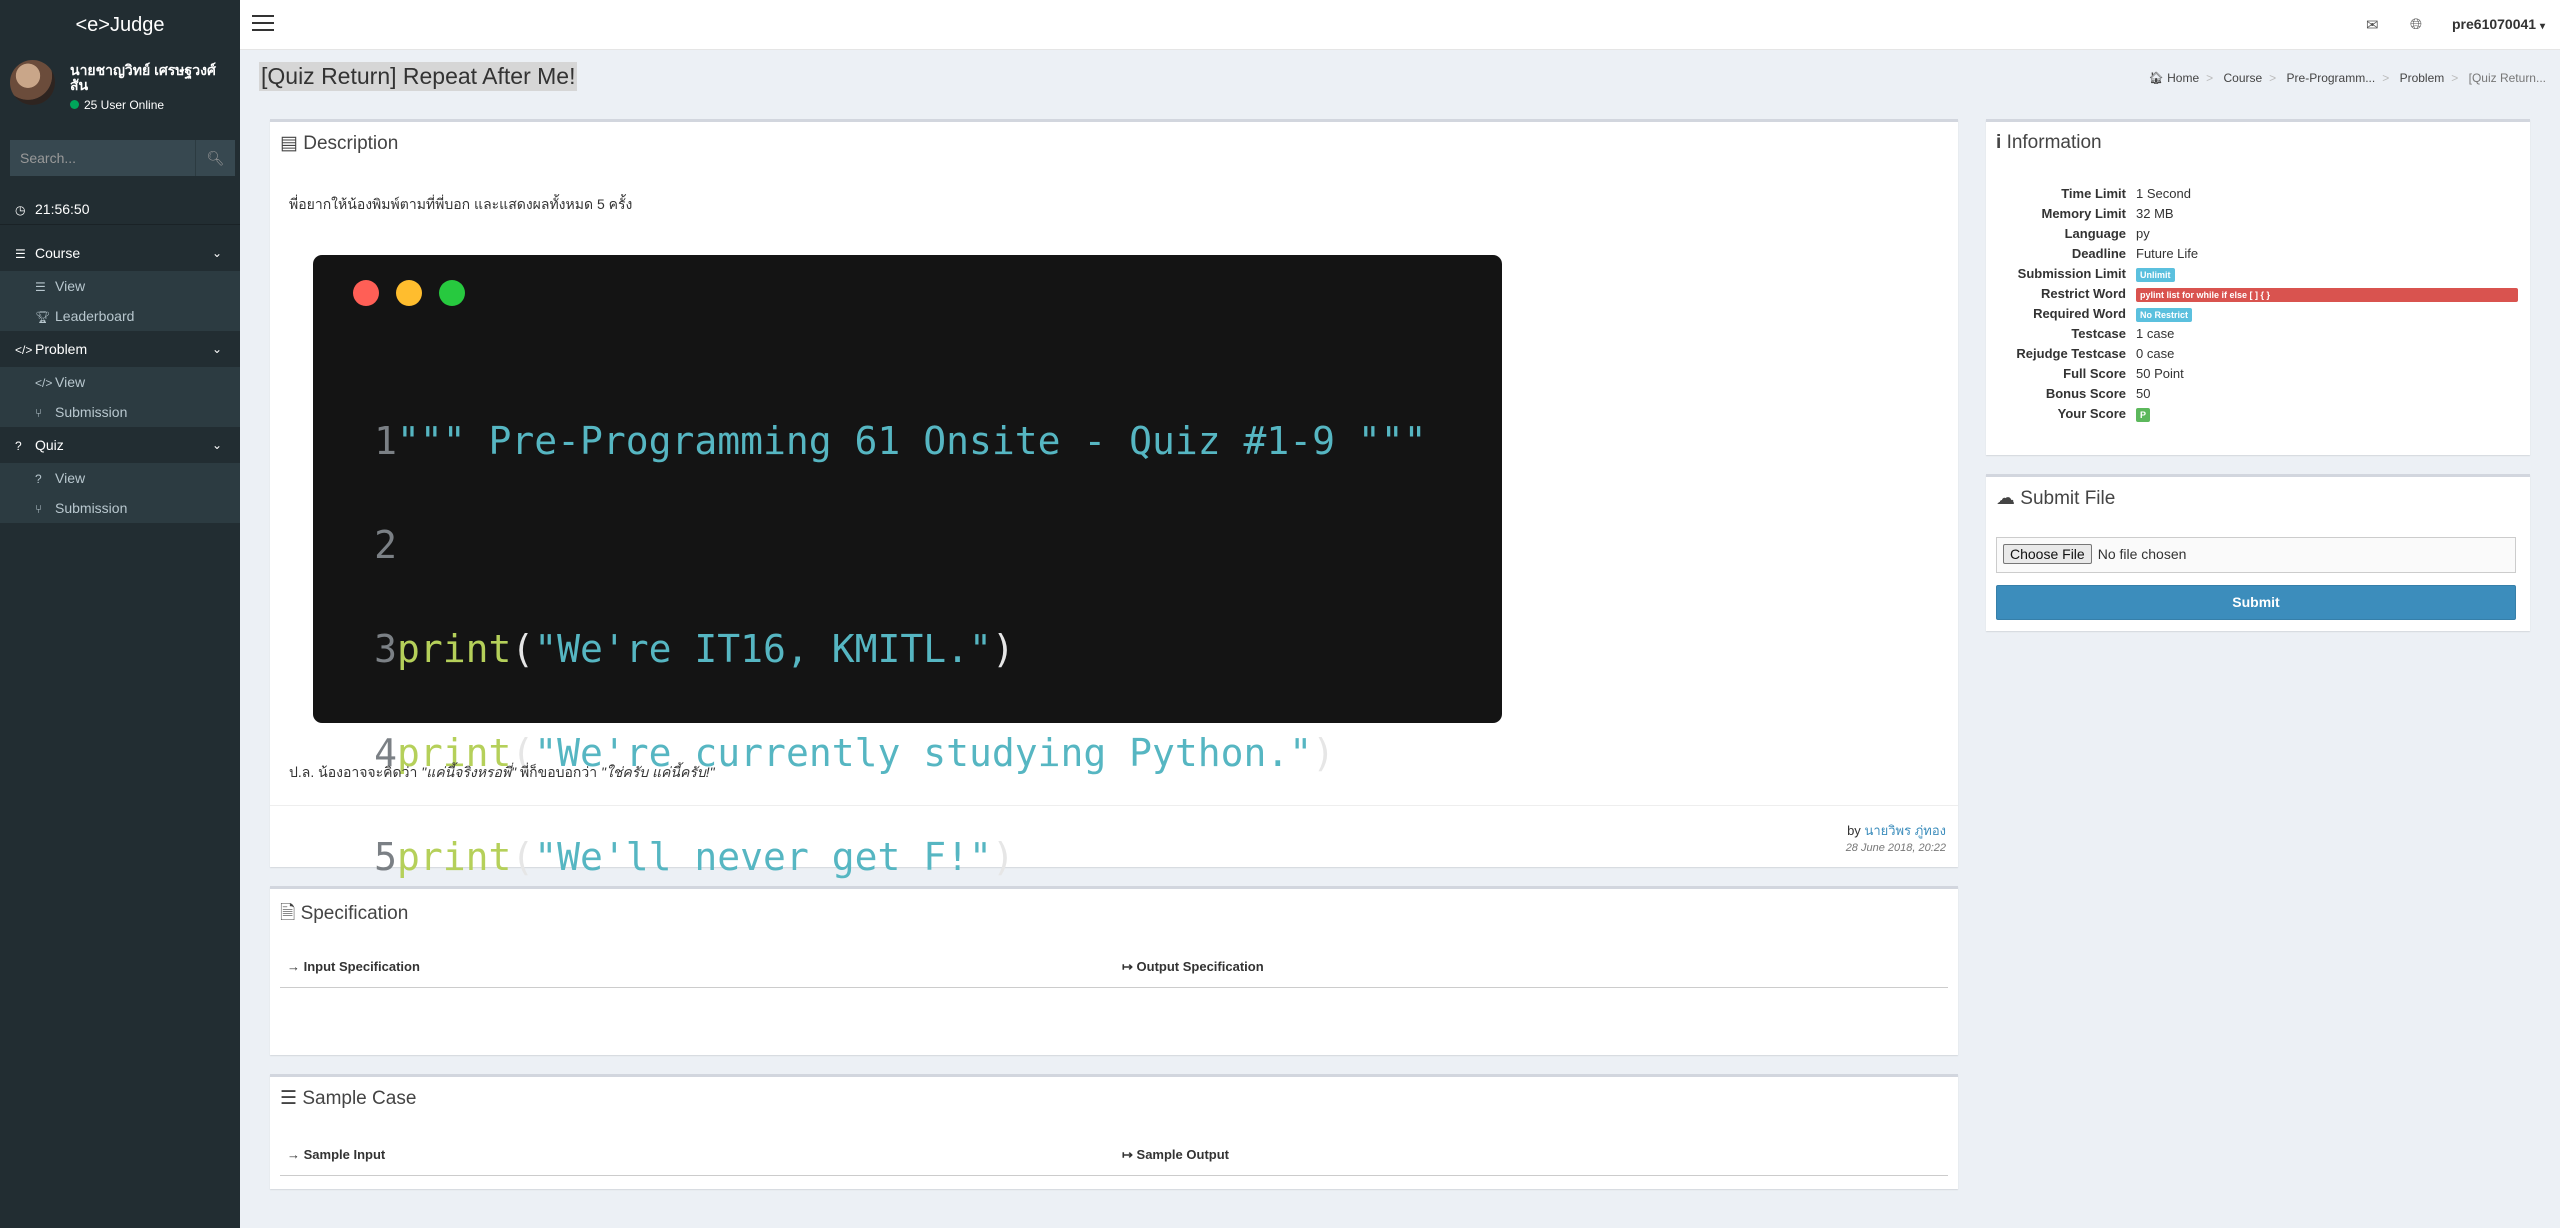  I want to click on breadcrumb-course: Course, so click(2242, 78).